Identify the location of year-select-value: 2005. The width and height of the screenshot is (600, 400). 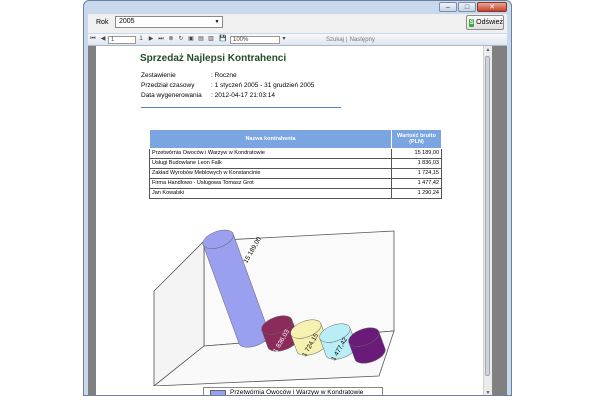
(127, 21).